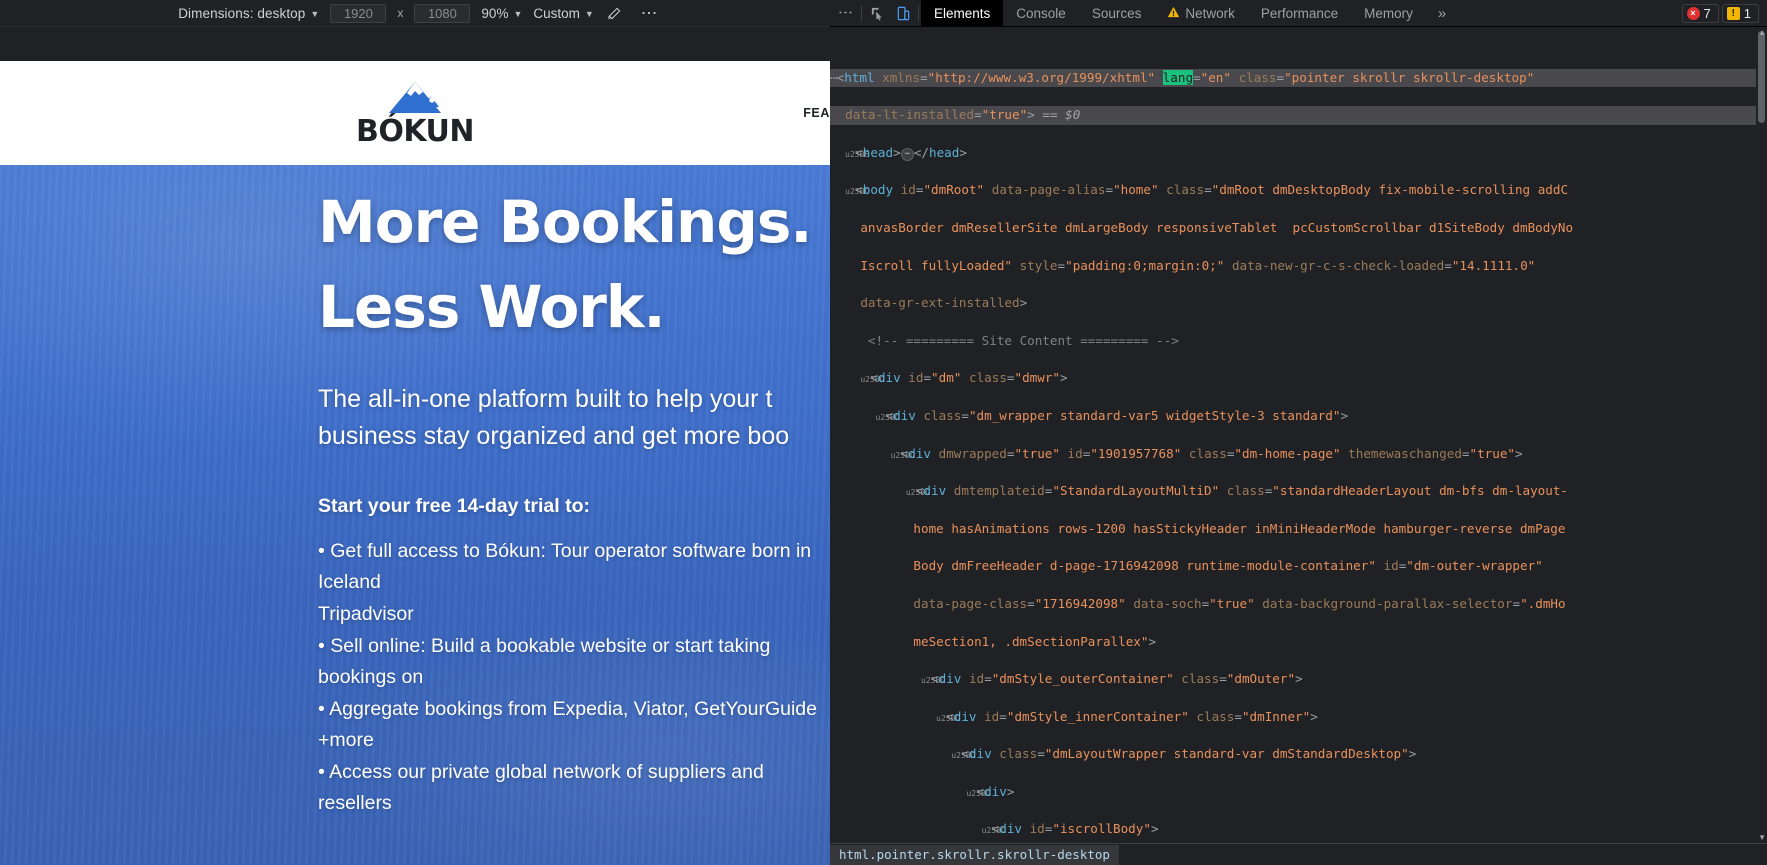 The height and width of the screenshot is (865, 1767). Describe the element at coordinates (1442, 13) in the screenshot. I see `more-tabs-icon: »` at that location.